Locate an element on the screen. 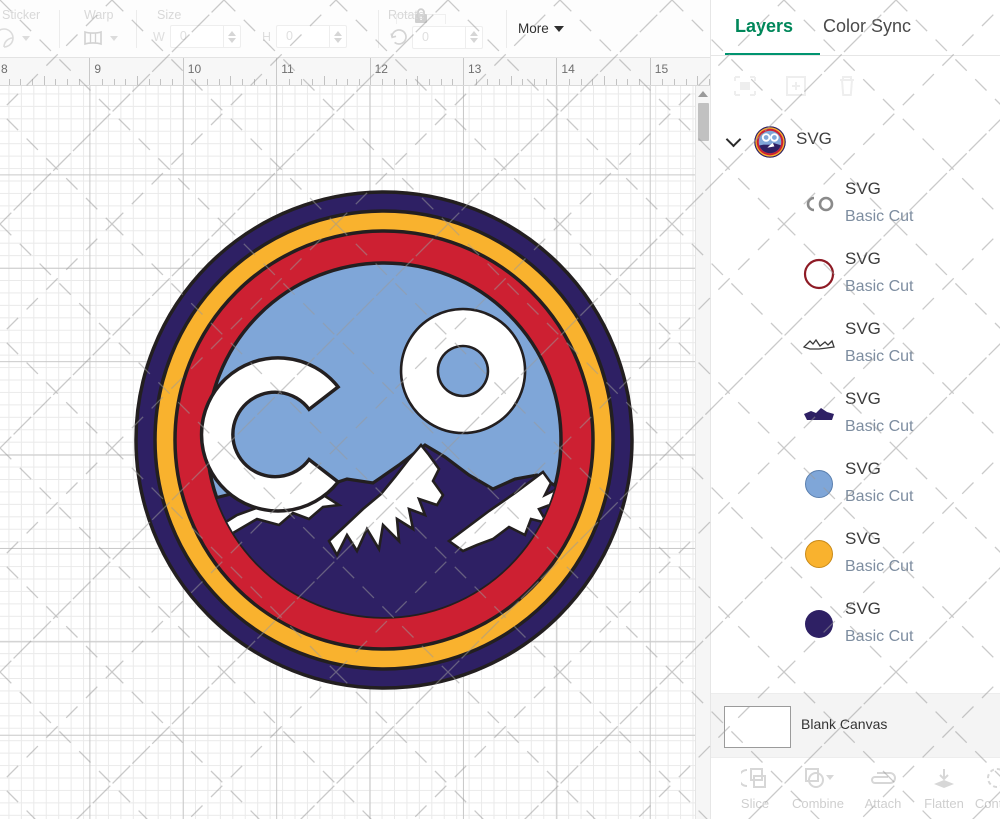 Image resolution: width=1000 pixels, height=819 pixels. tab-layers: Layers is located at coordinates (764, 26).